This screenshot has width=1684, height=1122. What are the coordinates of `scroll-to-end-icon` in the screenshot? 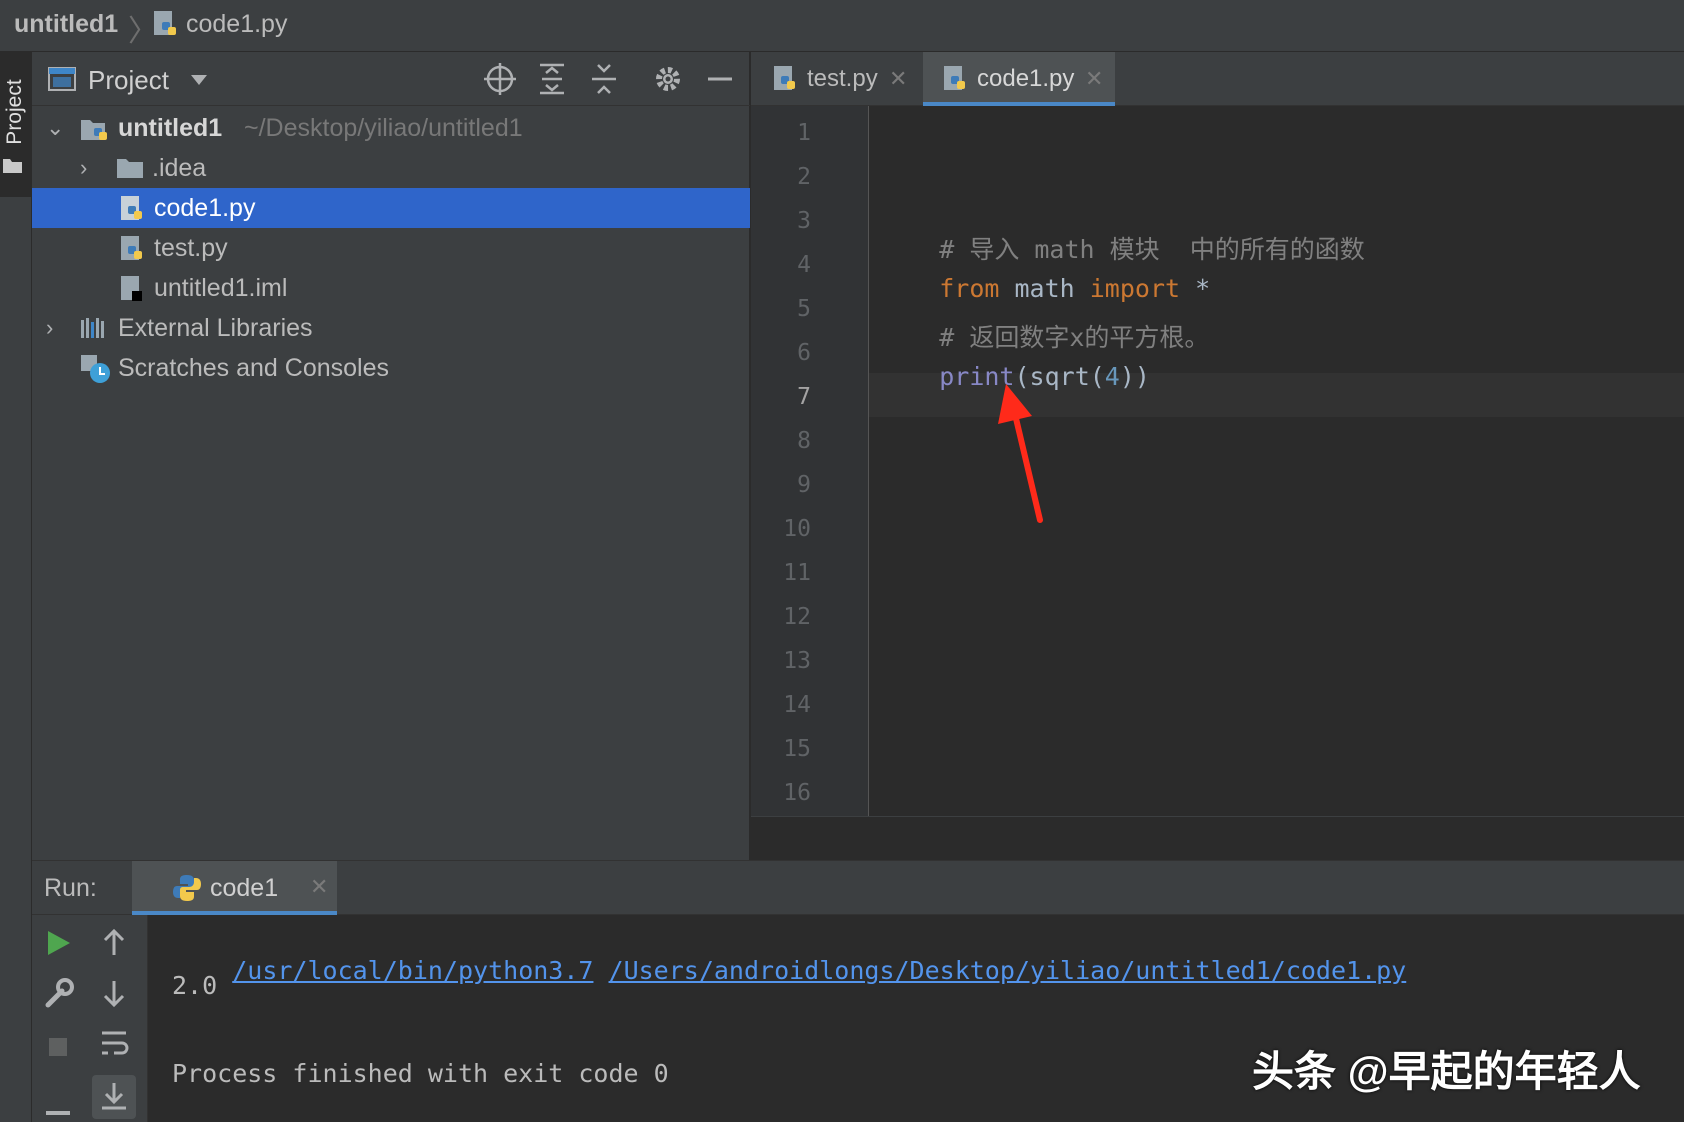 It's located at (114, 1097).